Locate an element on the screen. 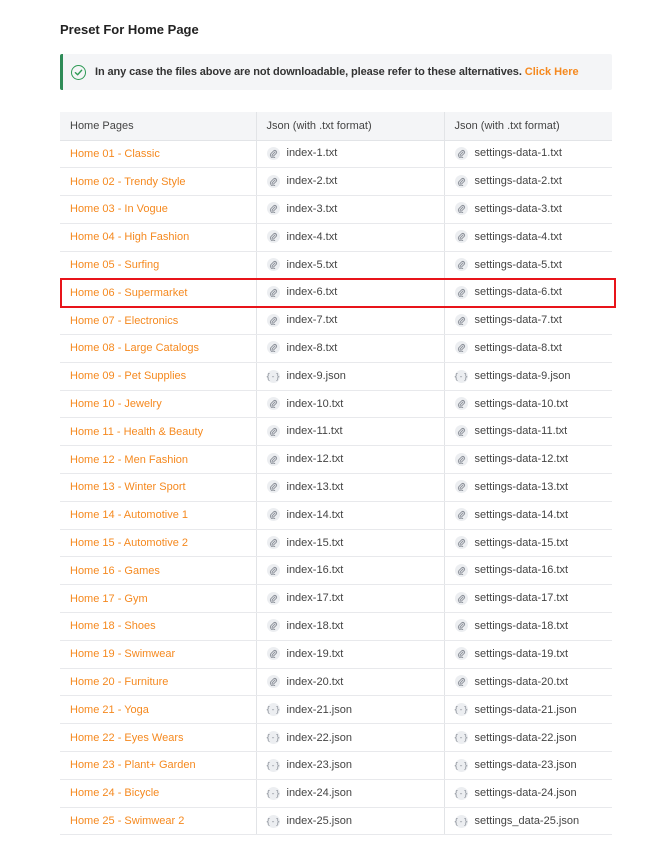  home-page-link: Home 16 - Games is located at coordinates (115, 571).